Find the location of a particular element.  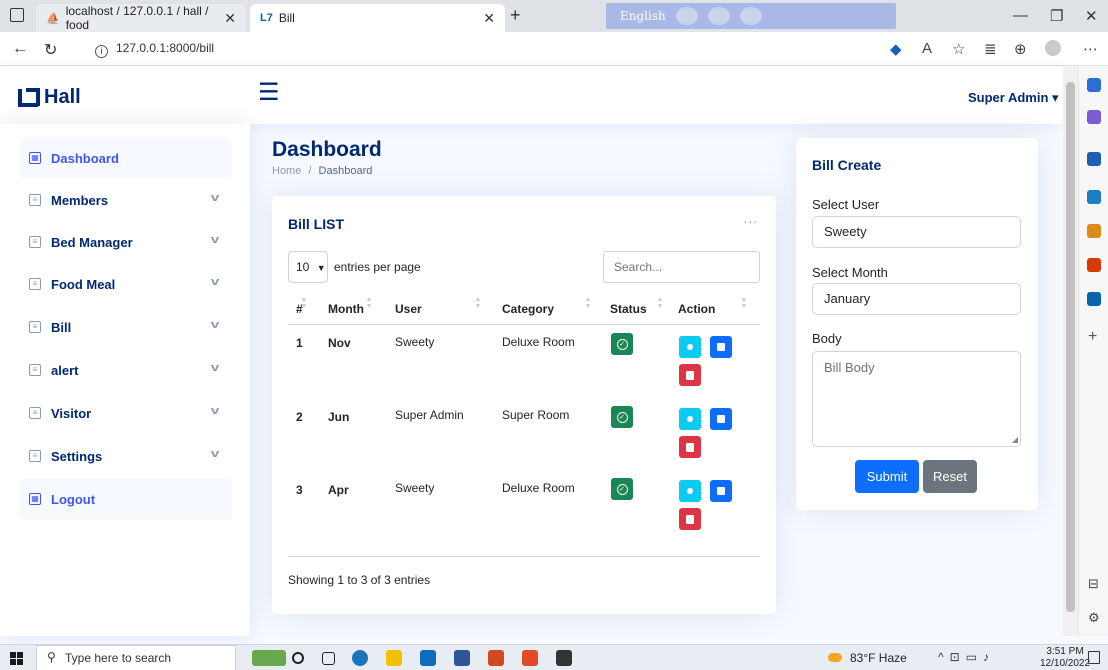

notification-icon is located at coordinates (1094, 657).